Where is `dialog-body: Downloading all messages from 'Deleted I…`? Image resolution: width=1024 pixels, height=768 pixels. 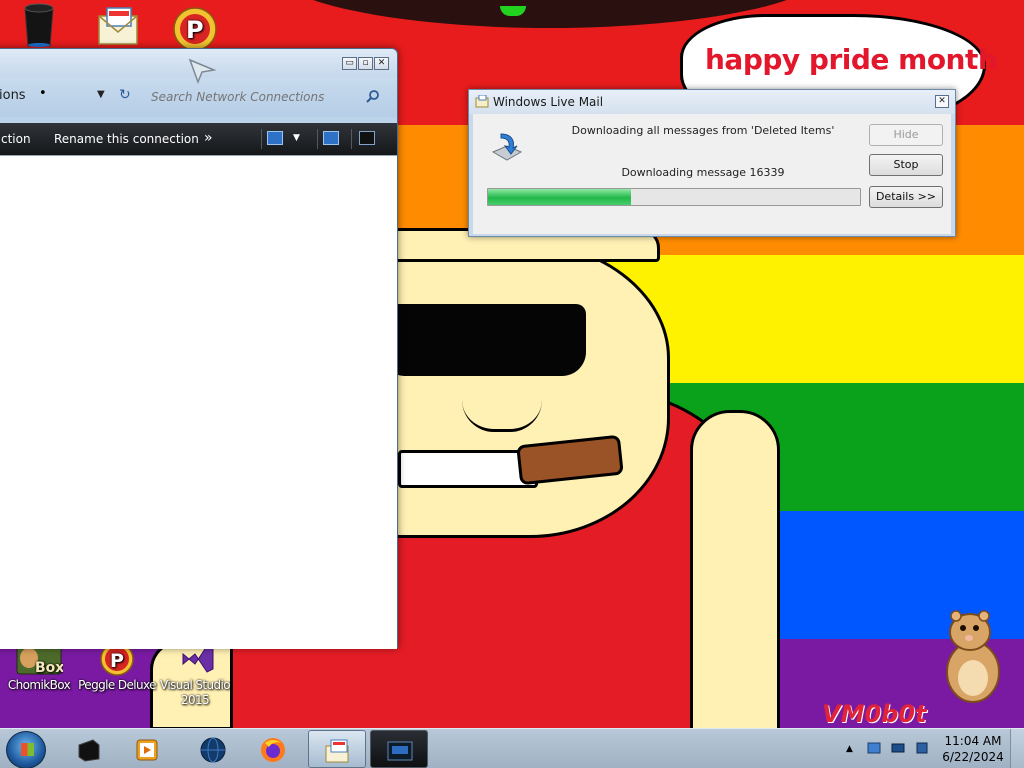 dialog-body: Downloading all messages from 'Deleted I… is located at coordinates (712, 174).